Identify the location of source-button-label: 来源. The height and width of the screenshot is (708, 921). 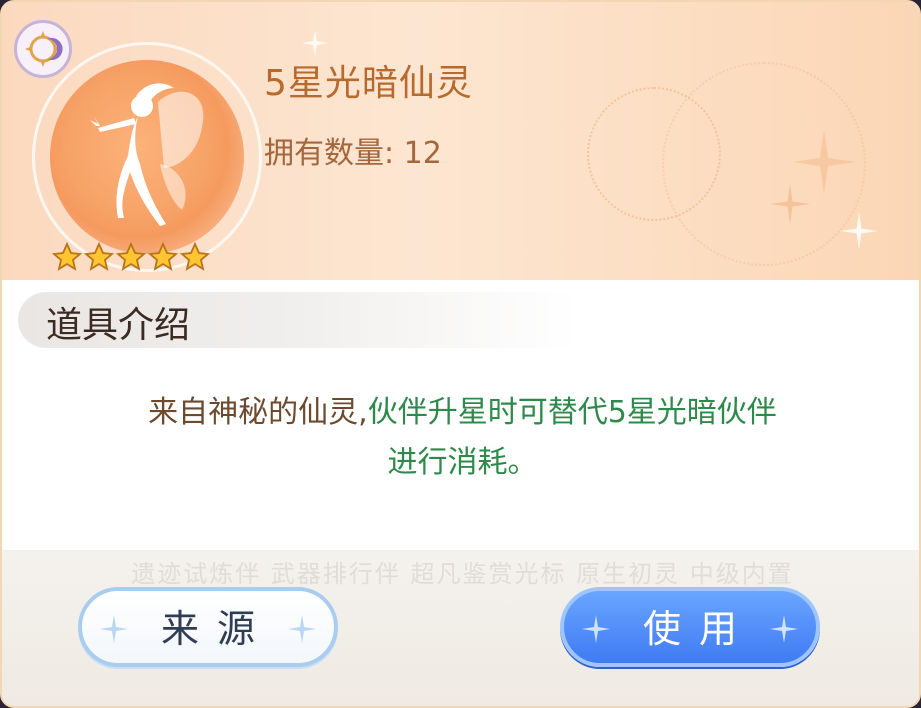
(216, 629).